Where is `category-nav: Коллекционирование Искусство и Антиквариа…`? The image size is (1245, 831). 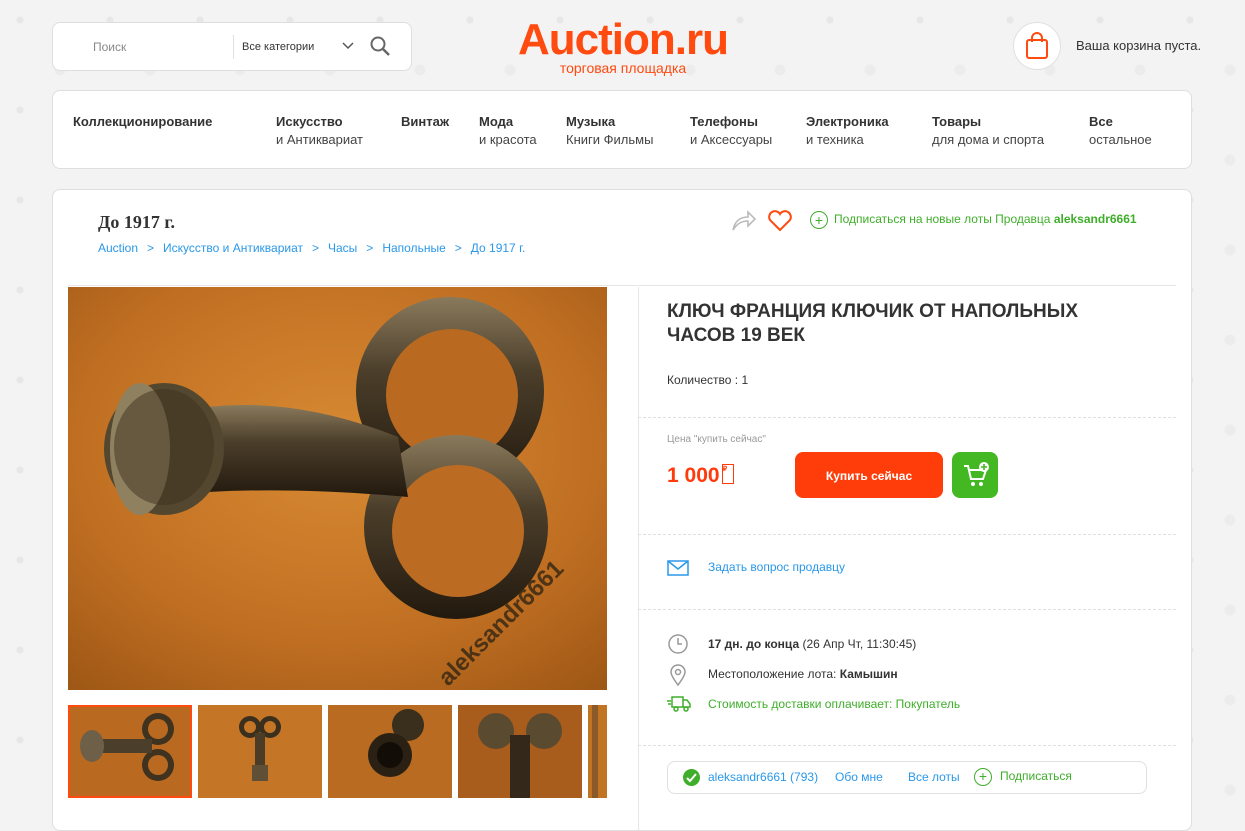 category-nav: Коллекционирование Искусство и Антиквариа… is located at coordinates (622, 129).